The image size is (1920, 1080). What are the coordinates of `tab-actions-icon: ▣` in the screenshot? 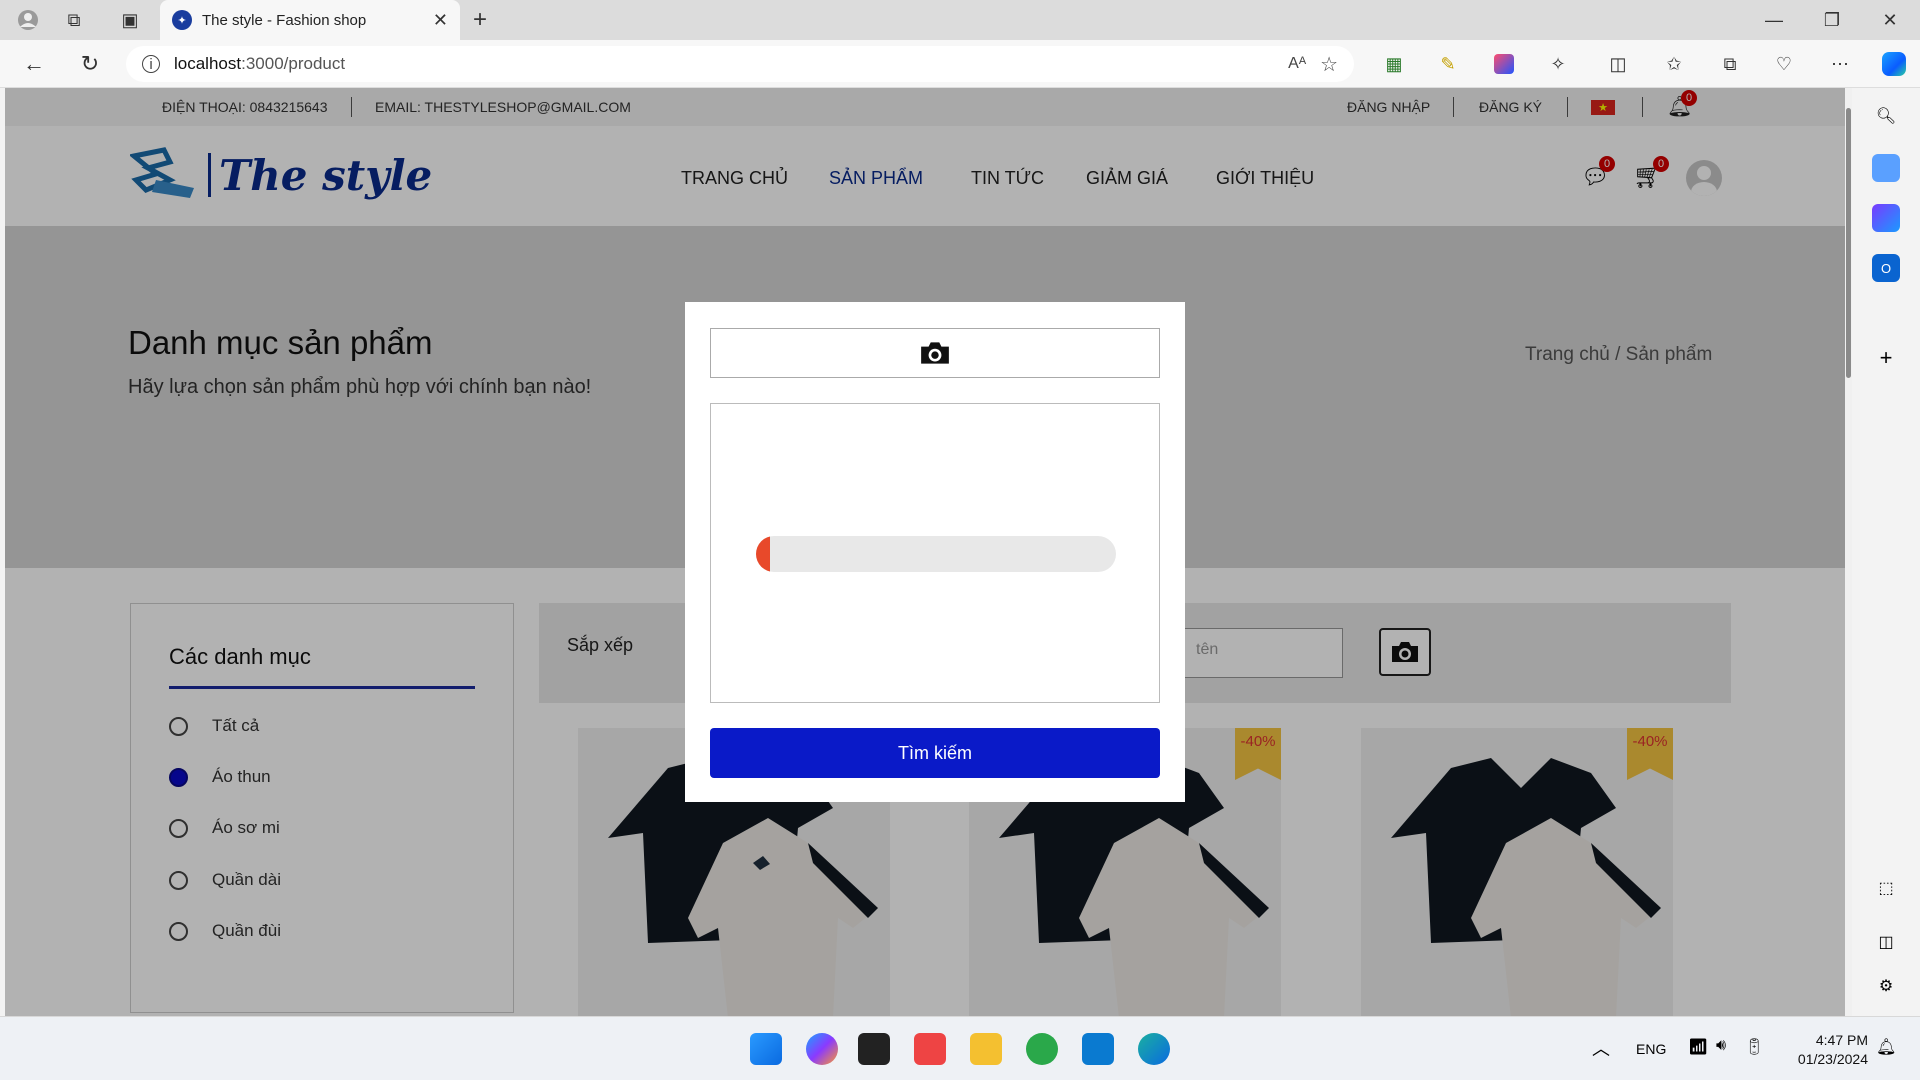 It's located at (130, 20).